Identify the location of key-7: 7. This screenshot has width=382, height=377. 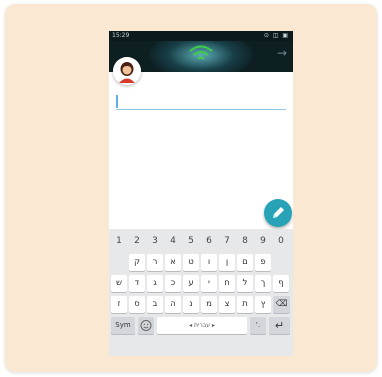
(227, 241).